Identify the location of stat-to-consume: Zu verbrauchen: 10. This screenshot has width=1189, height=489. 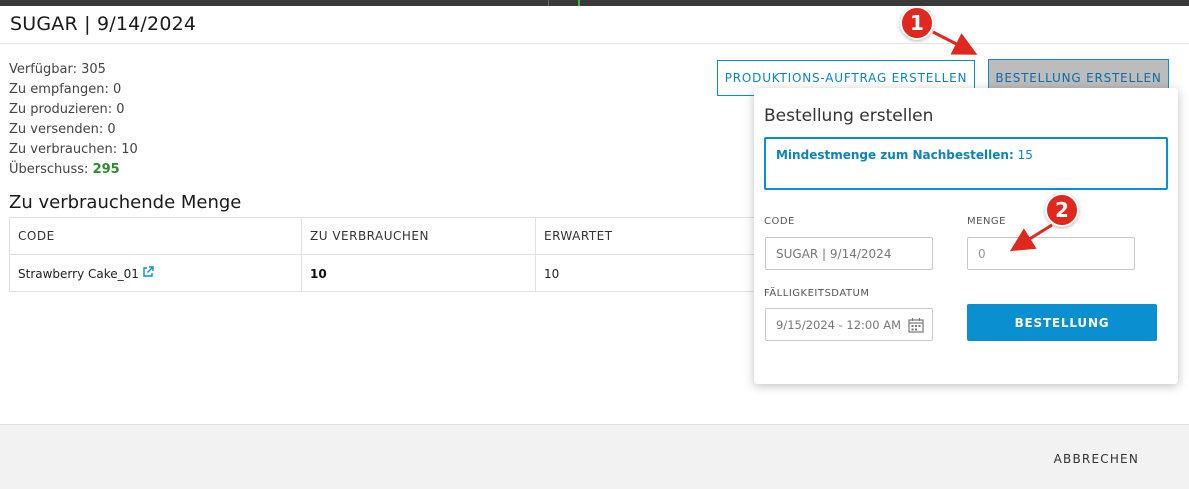
(73, 149).